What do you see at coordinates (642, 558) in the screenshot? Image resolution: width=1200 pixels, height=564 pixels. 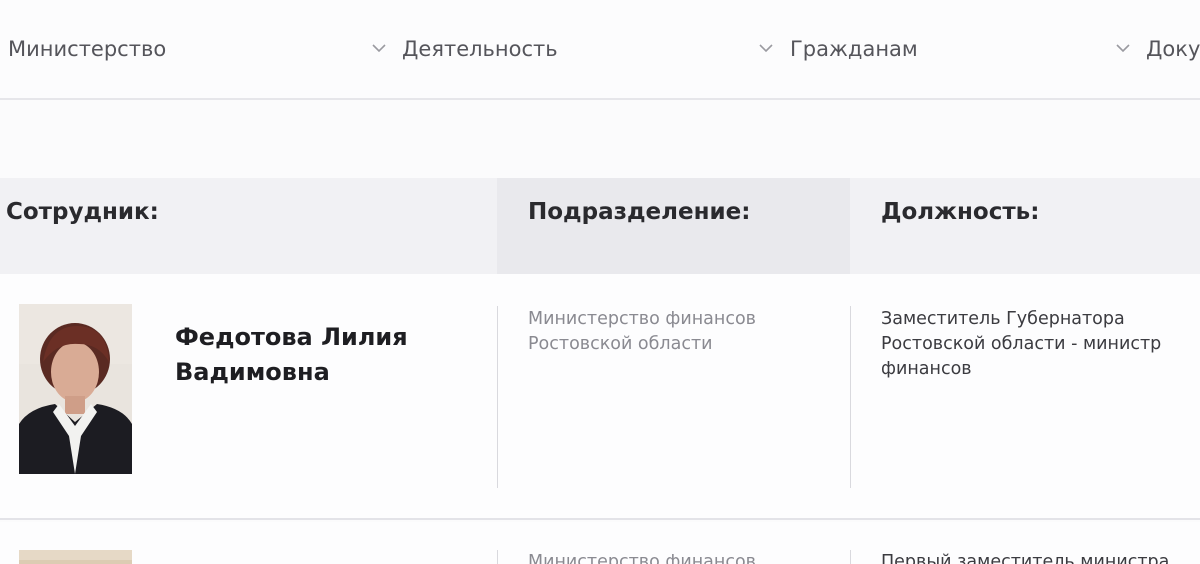 I see `department-cell: Министерство финансов` at bounding box center [642, 558].